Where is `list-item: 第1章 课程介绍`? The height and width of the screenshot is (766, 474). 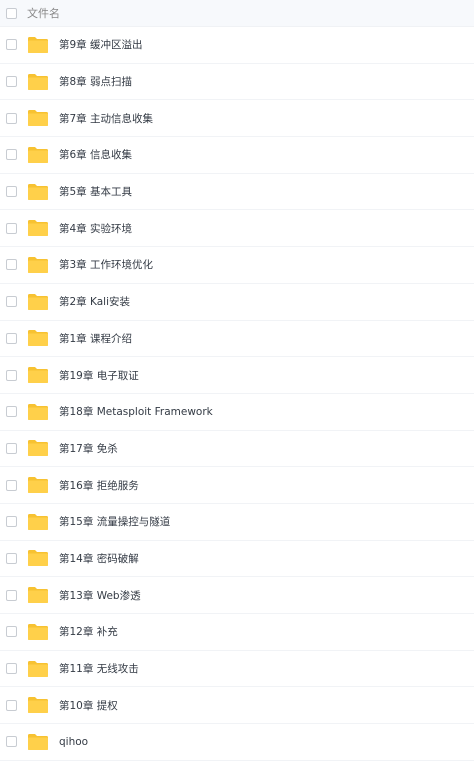 list-item: 第1章 课程介绍 is located at coordinates (237, 339).